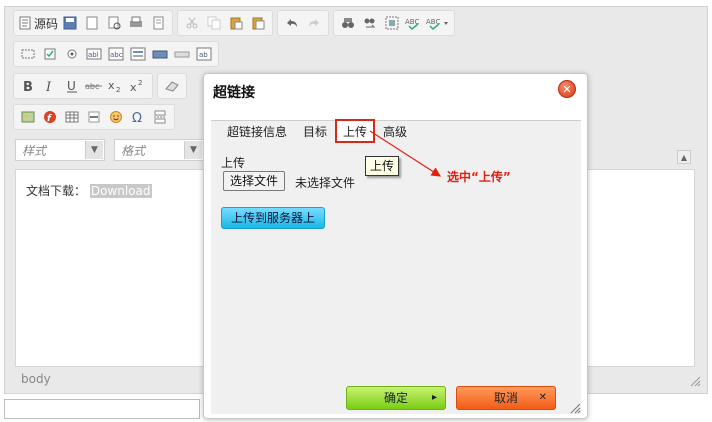  What do you see at coordinates (92, 23) in the screenshot?
I see `new-page-button` at bounding box center [92, 23].